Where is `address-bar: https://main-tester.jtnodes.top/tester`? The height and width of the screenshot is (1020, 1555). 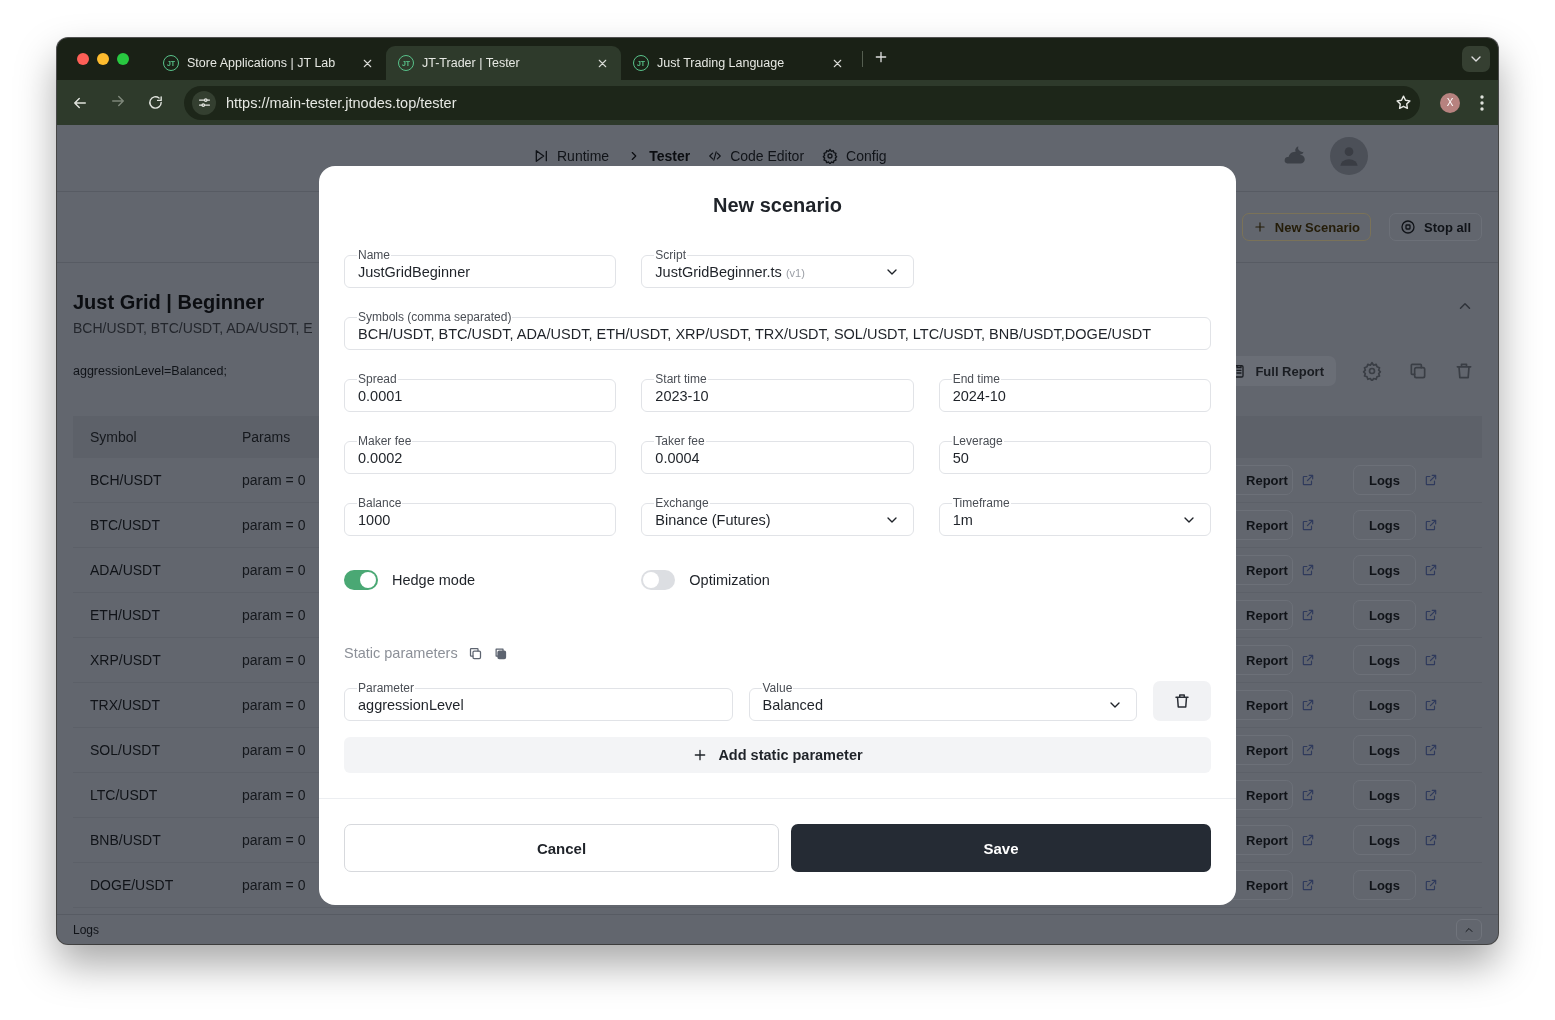
address-bar: https://main-tester.jtnodes.top/tester is located at coordinates (802, 102).